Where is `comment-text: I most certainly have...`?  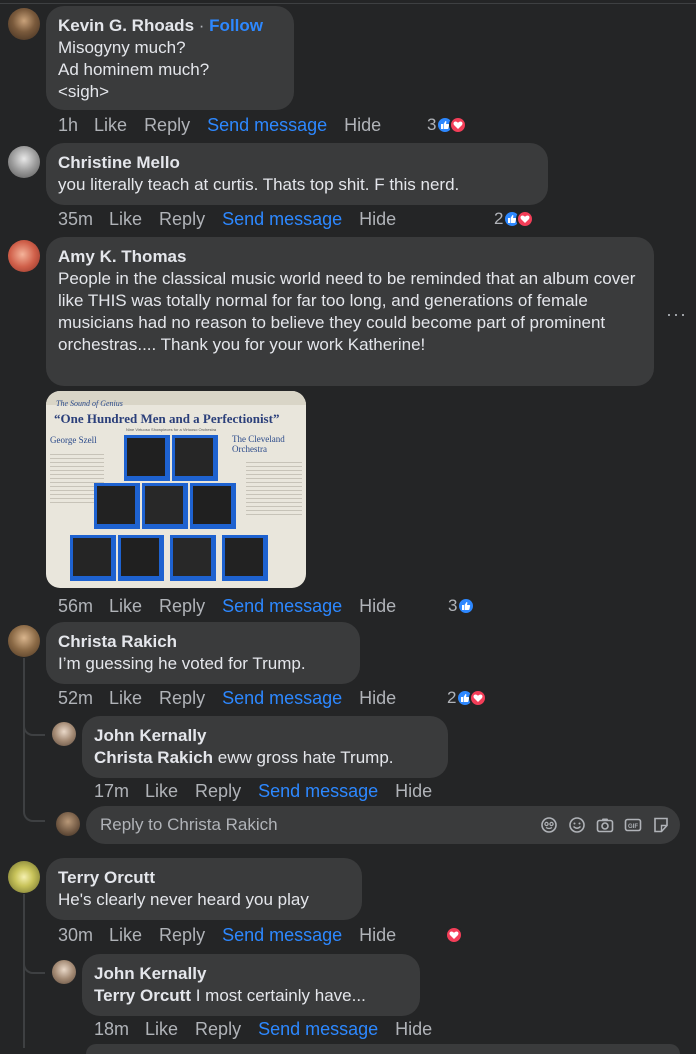 comment-text: I most certainly have... is located at coordinates (278, 995).